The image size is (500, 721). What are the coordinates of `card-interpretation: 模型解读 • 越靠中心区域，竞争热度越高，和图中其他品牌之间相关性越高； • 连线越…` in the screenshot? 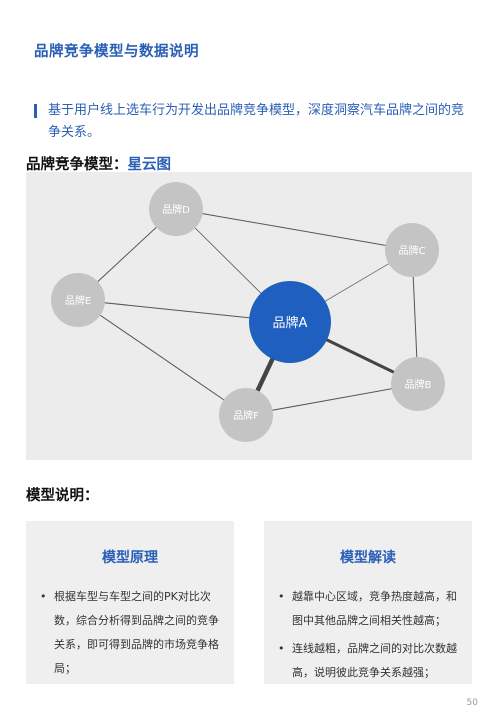 It's located at (368, 602).